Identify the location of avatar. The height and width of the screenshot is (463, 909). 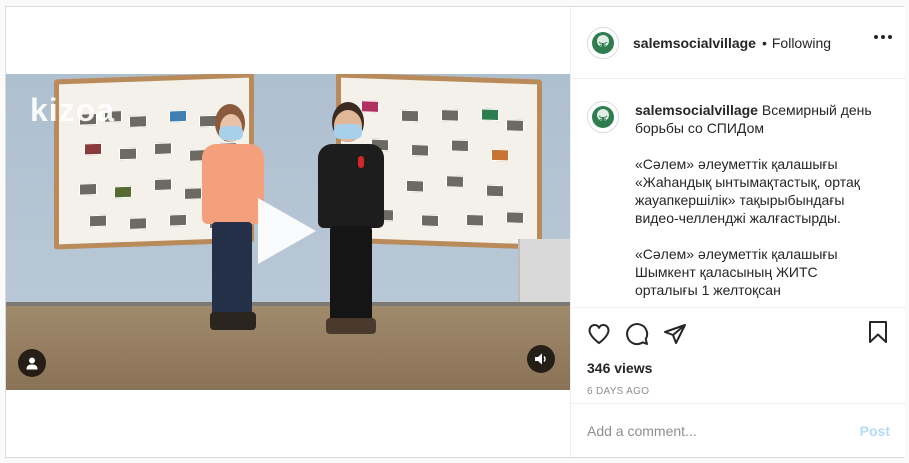
(603, 42).